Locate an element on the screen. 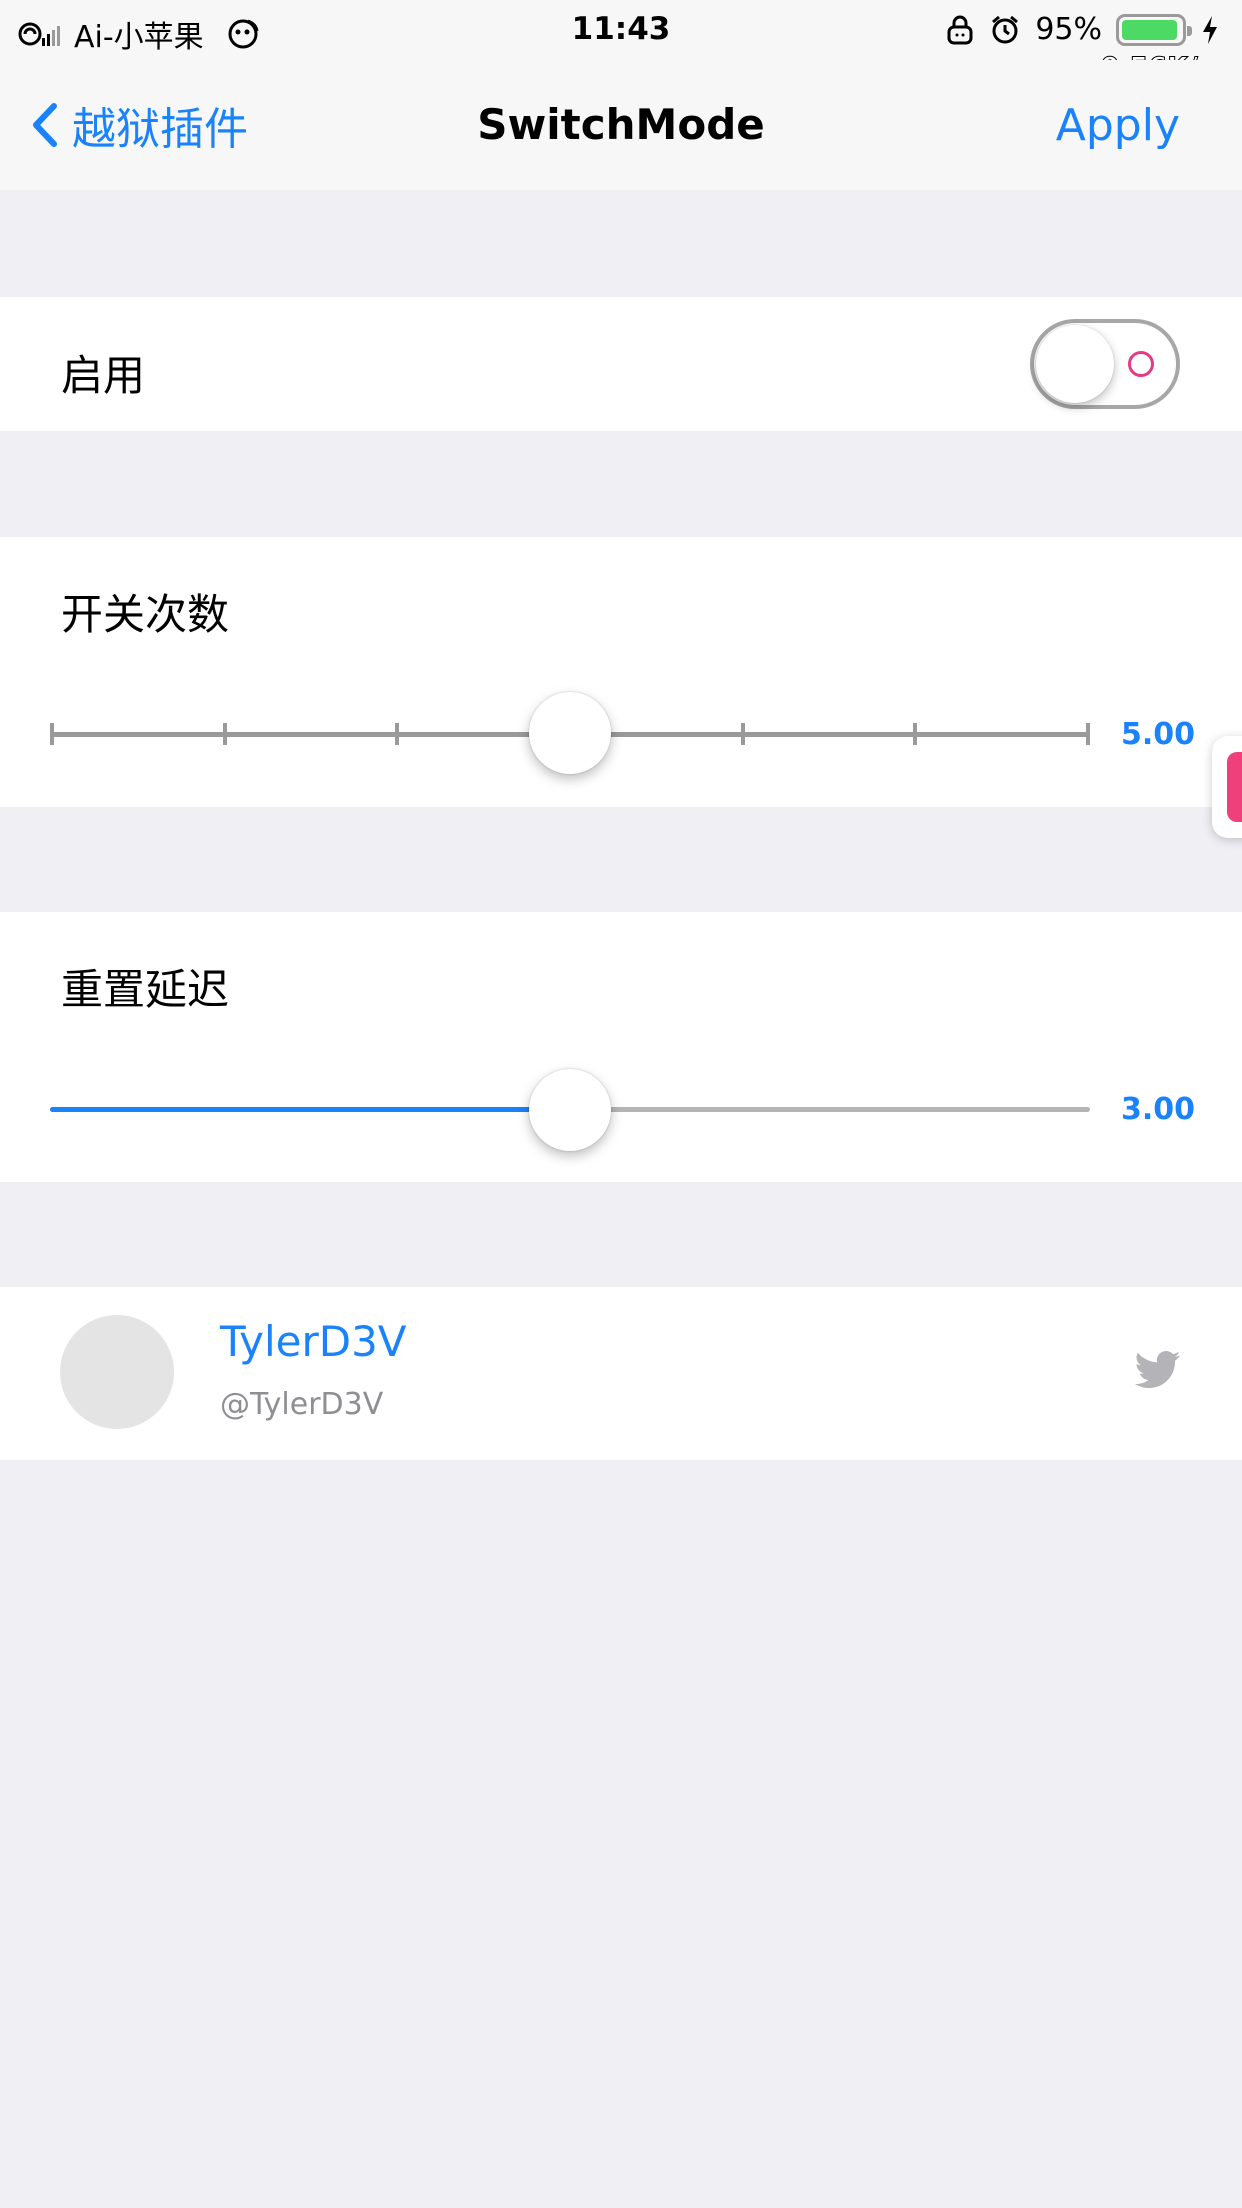 This screenshot has width=1242, height=2208. enable-cell: 启用 is located at coordinates (621, 364).